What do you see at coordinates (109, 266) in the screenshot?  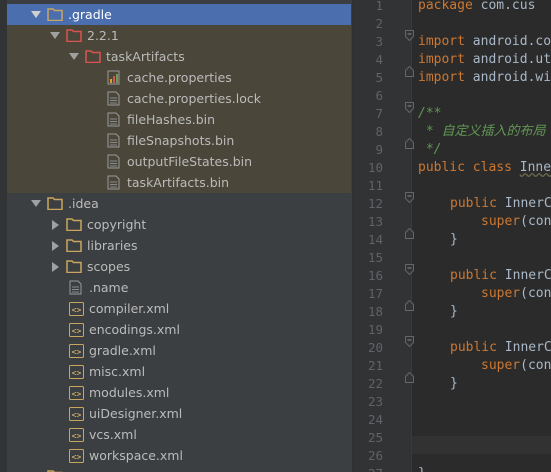 I see `tree-item-label: scopes` at bounding box center [109, 266].